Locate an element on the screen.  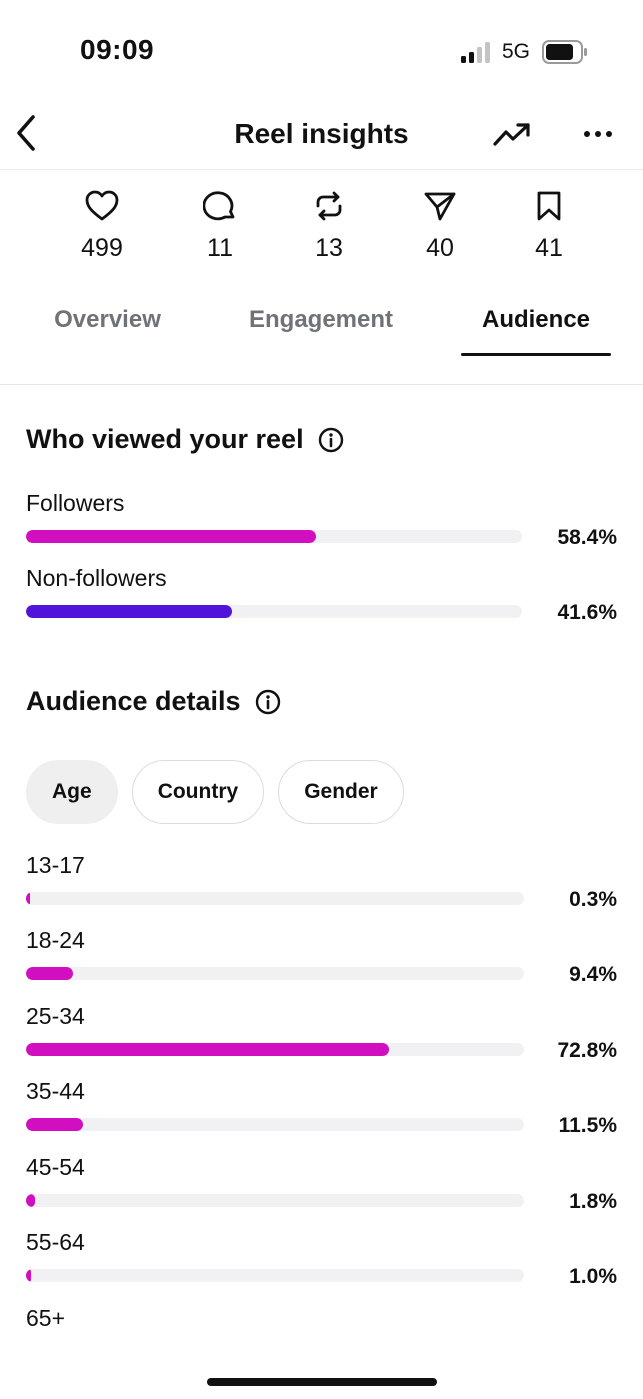
metric-likes: 499 is located at coordinates (102, 226).